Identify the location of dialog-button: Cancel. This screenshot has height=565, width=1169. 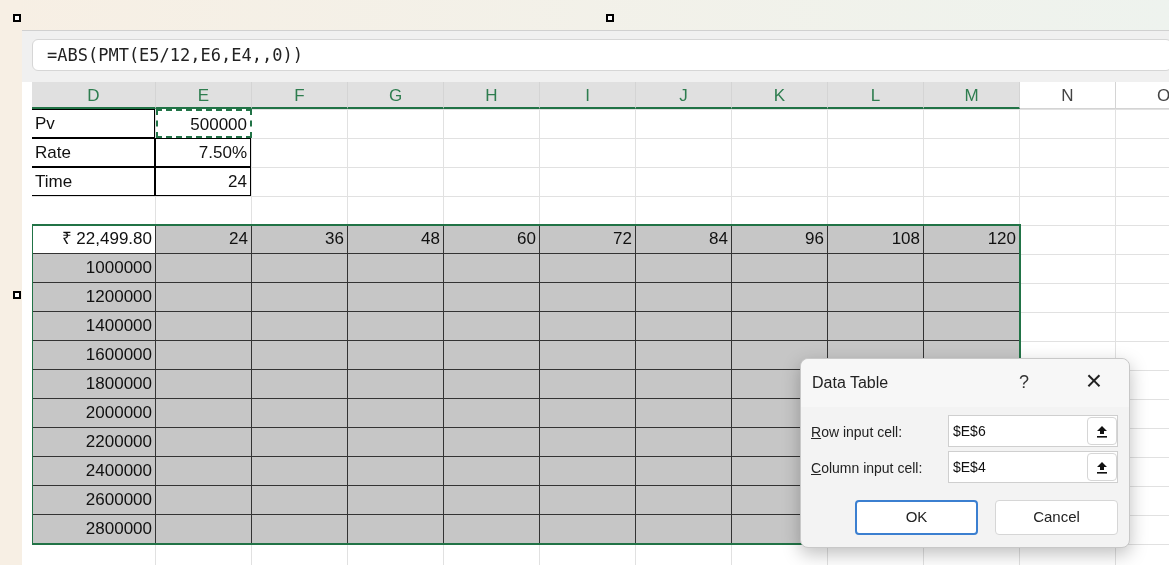
(1056, 517).